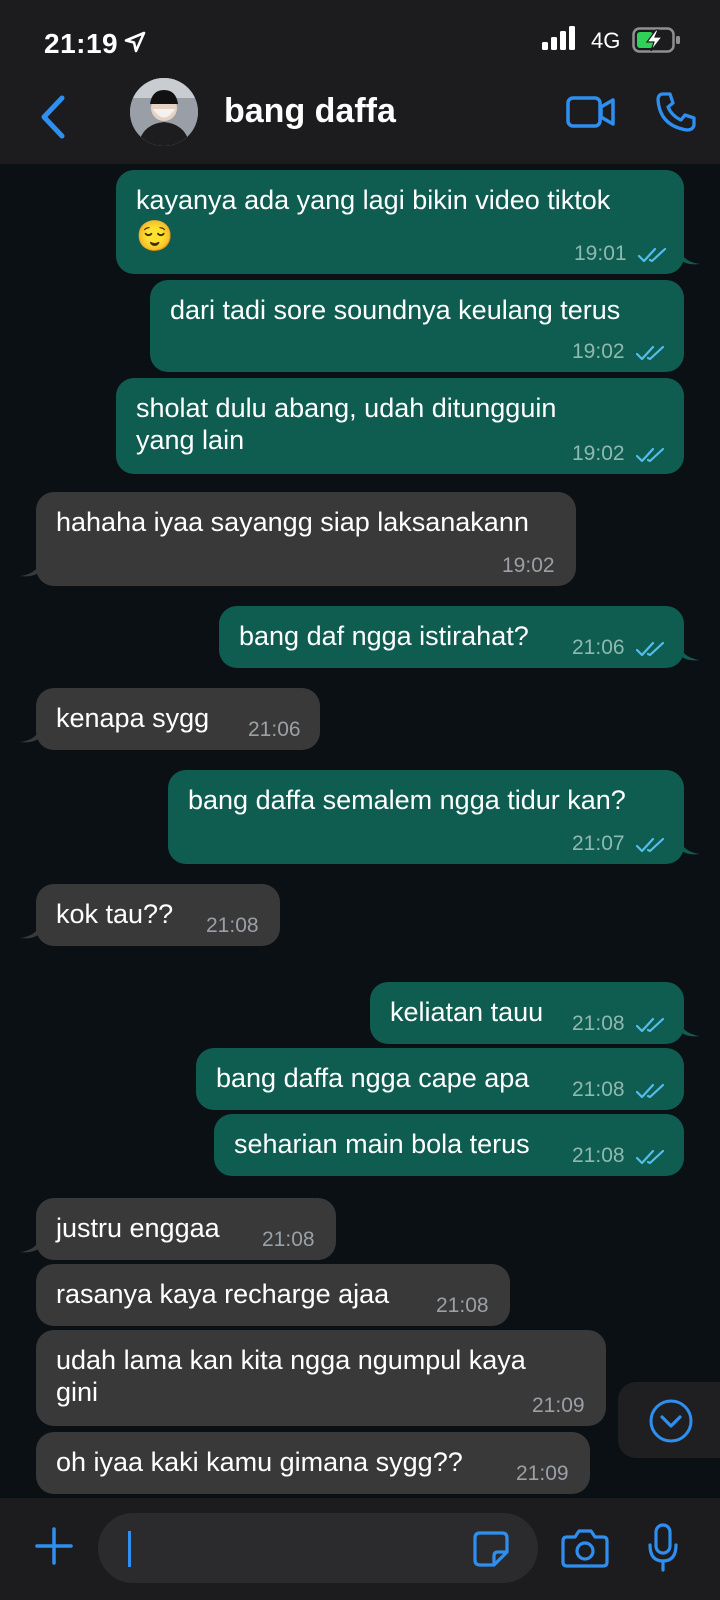 This screenshot has height=1600, width=720. I want to click on message-bubble-incoming: oh iyaa kaki kamu gimana sygg?? 21:09, so click(313, 1463).